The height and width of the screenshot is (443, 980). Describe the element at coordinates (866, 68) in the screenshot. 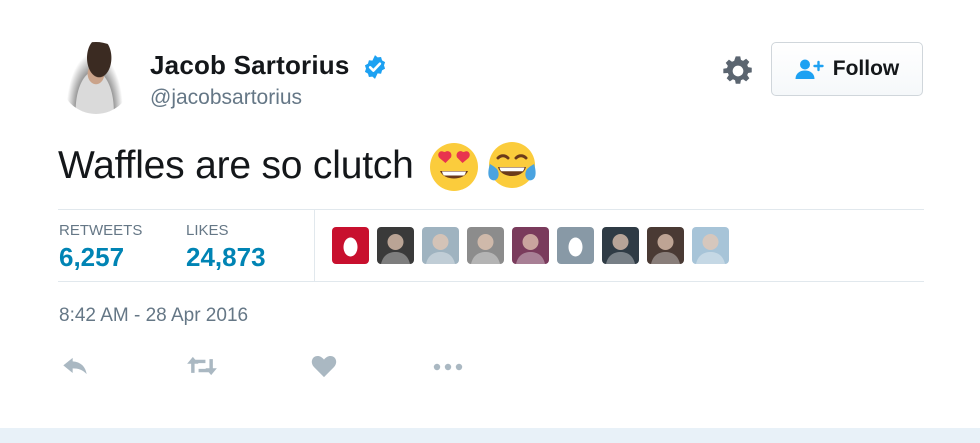

I see `follow-label: Follow` at that location.